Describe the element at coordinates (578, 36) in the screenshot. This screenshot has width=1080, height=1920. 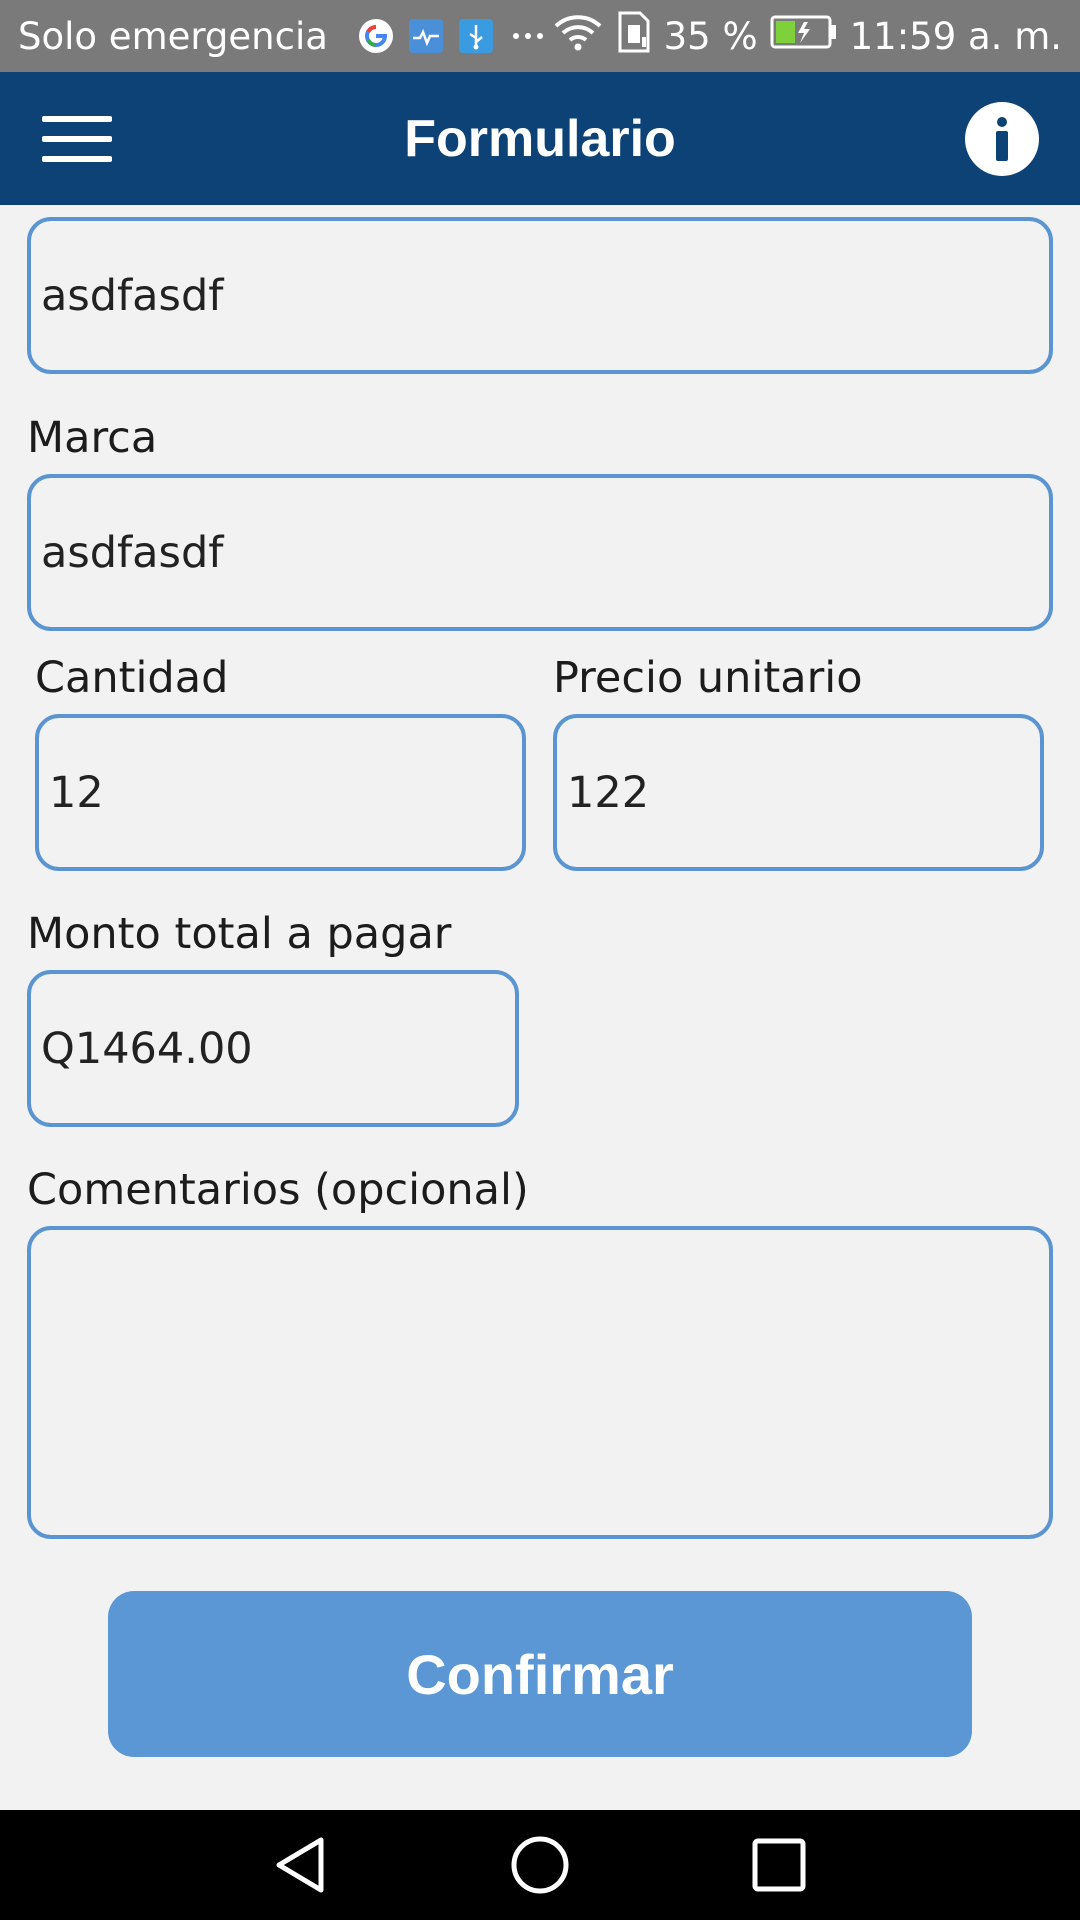
I see `wifi-icon` at that location.